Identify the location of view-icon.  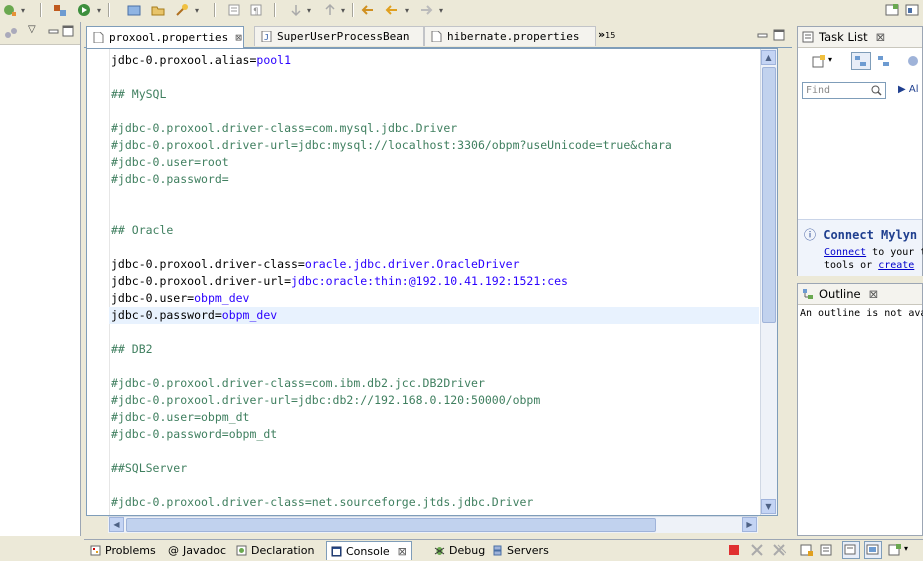
(11, 34).